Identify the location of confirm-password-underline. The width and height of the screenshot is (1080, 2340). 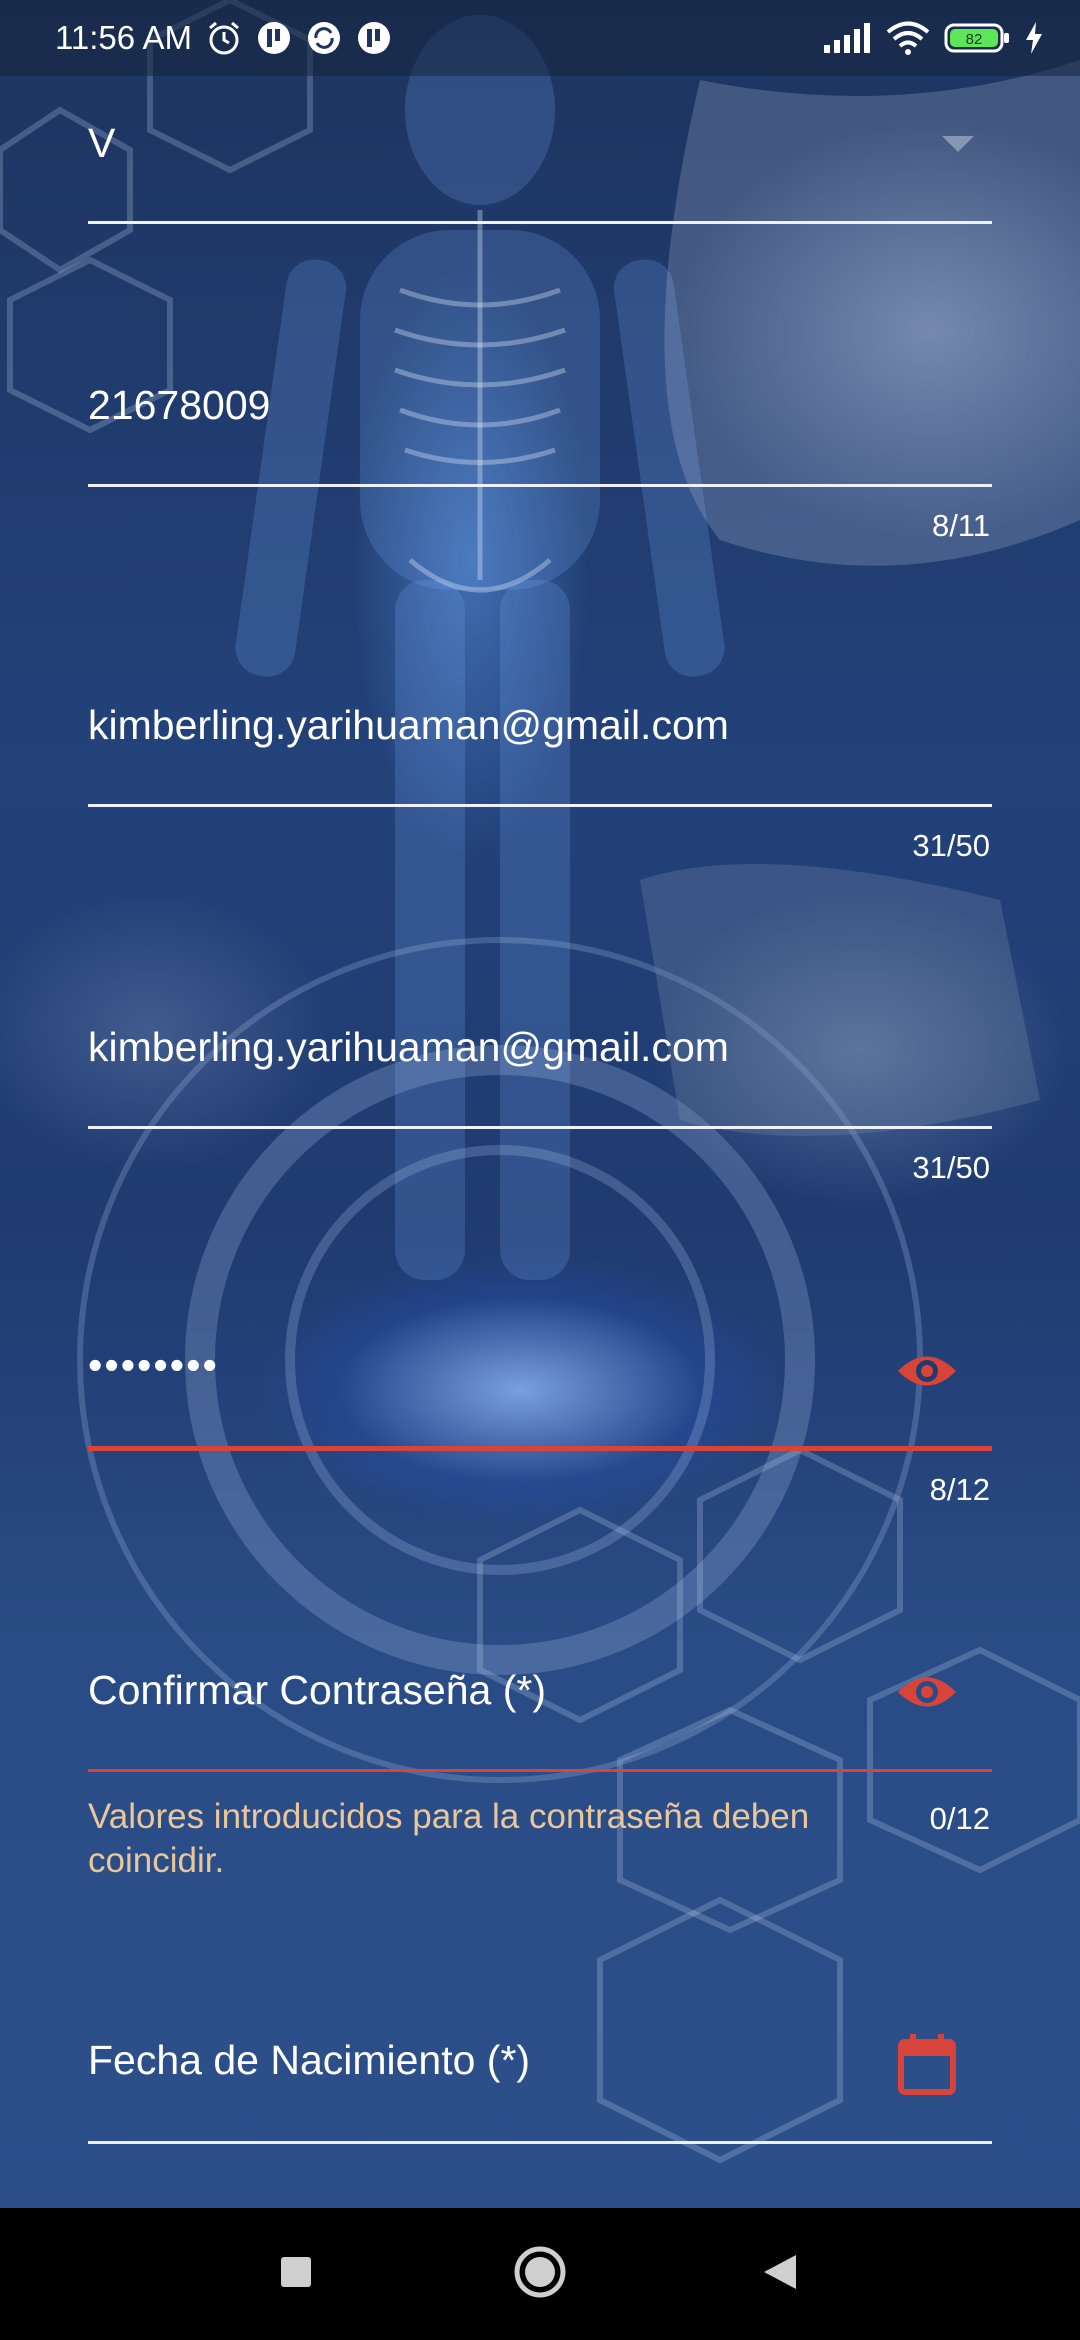
(540, 1770).